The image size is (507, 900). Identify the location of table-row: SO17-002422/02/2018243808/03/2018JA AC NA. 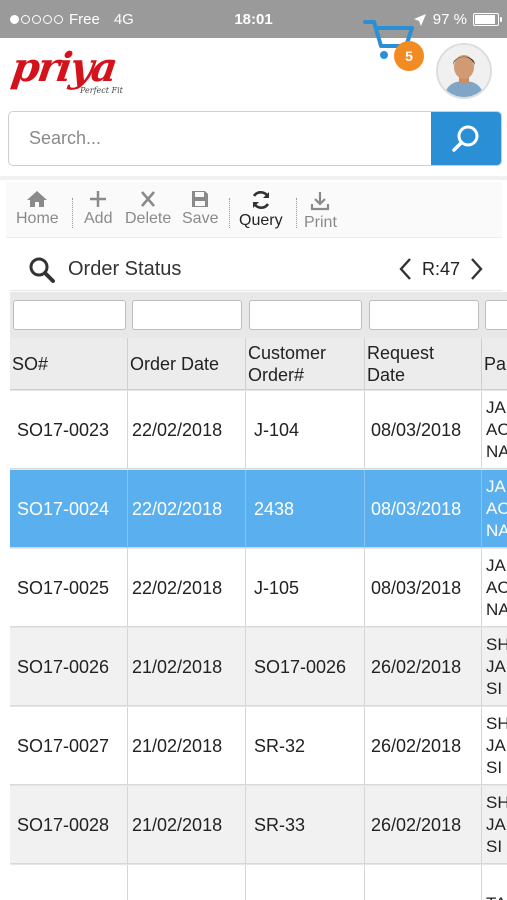
(258, 509).